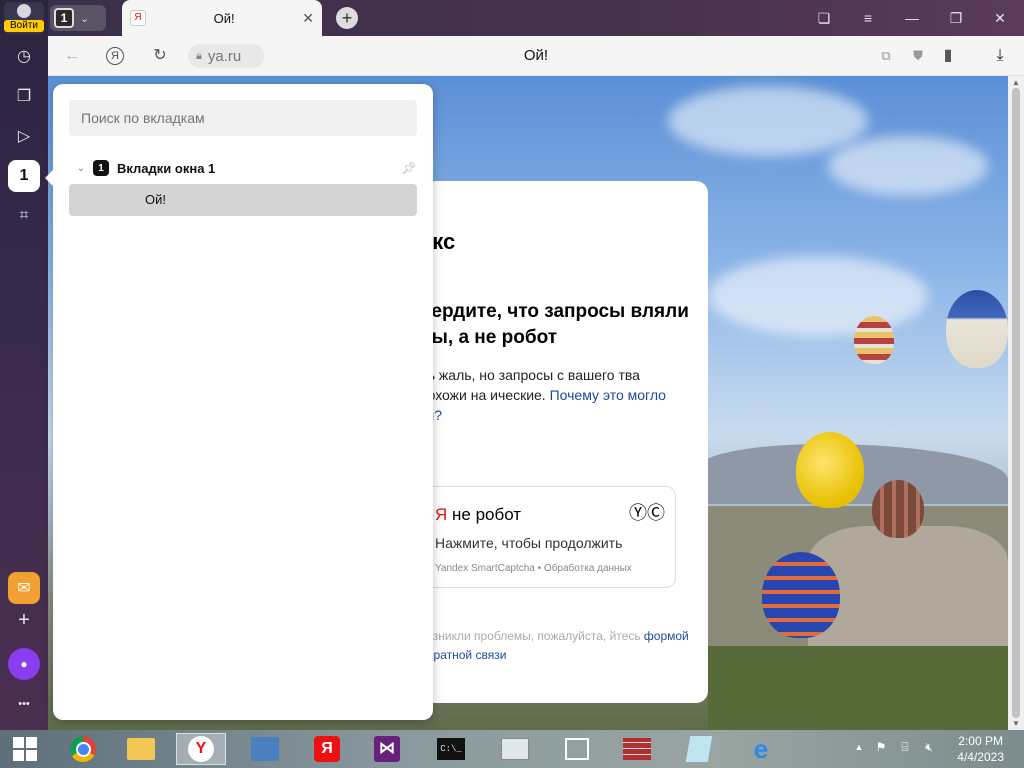  Describe the element at coordinates (1000, 56) in the screenshot. I see `download-icon: ⤓` at that location.